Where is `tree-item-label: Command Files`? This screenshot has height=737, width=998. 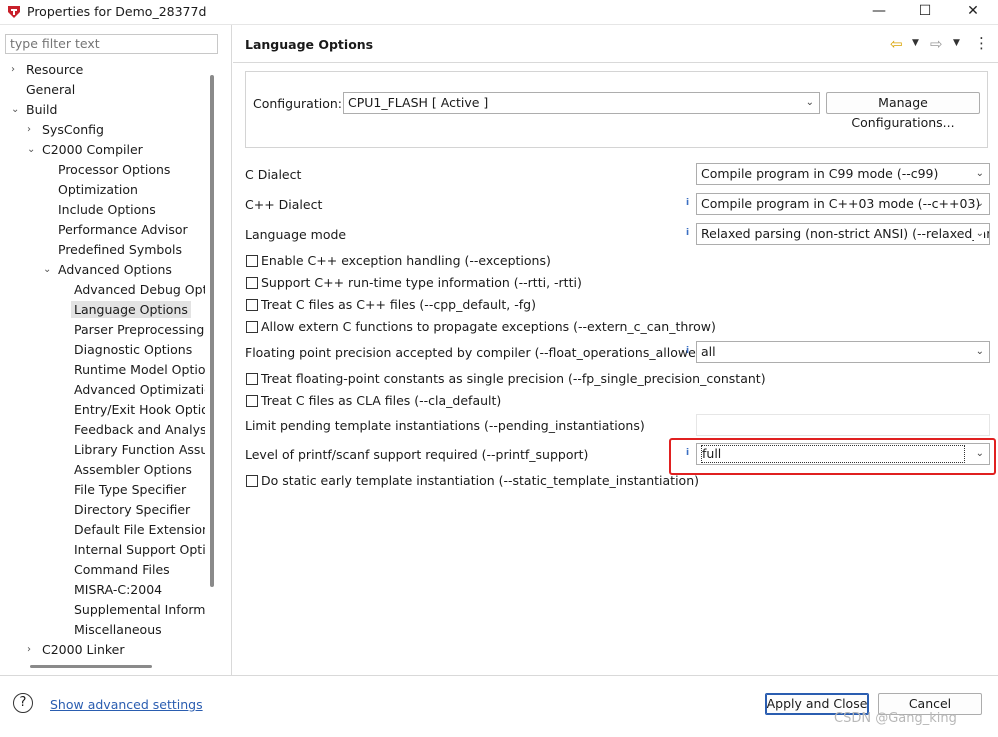
tree-item-label: Command Files is located at coordinates (122, 569).